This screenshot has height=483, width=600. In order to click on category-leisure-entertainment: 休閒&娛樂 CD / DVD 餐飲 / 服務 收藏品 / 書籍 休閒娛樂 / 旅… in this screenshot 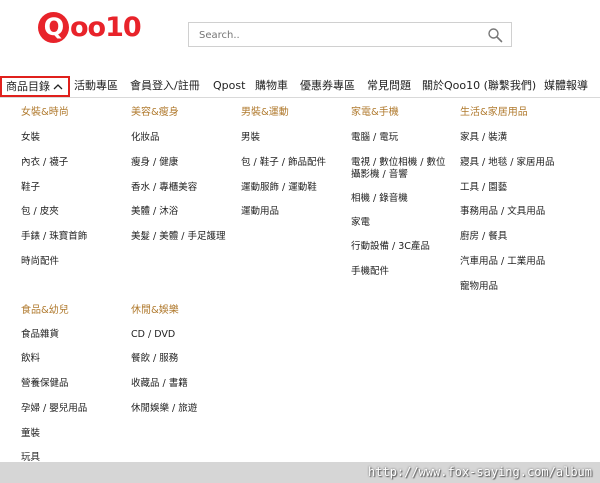, I will do `click(183, 365)`.